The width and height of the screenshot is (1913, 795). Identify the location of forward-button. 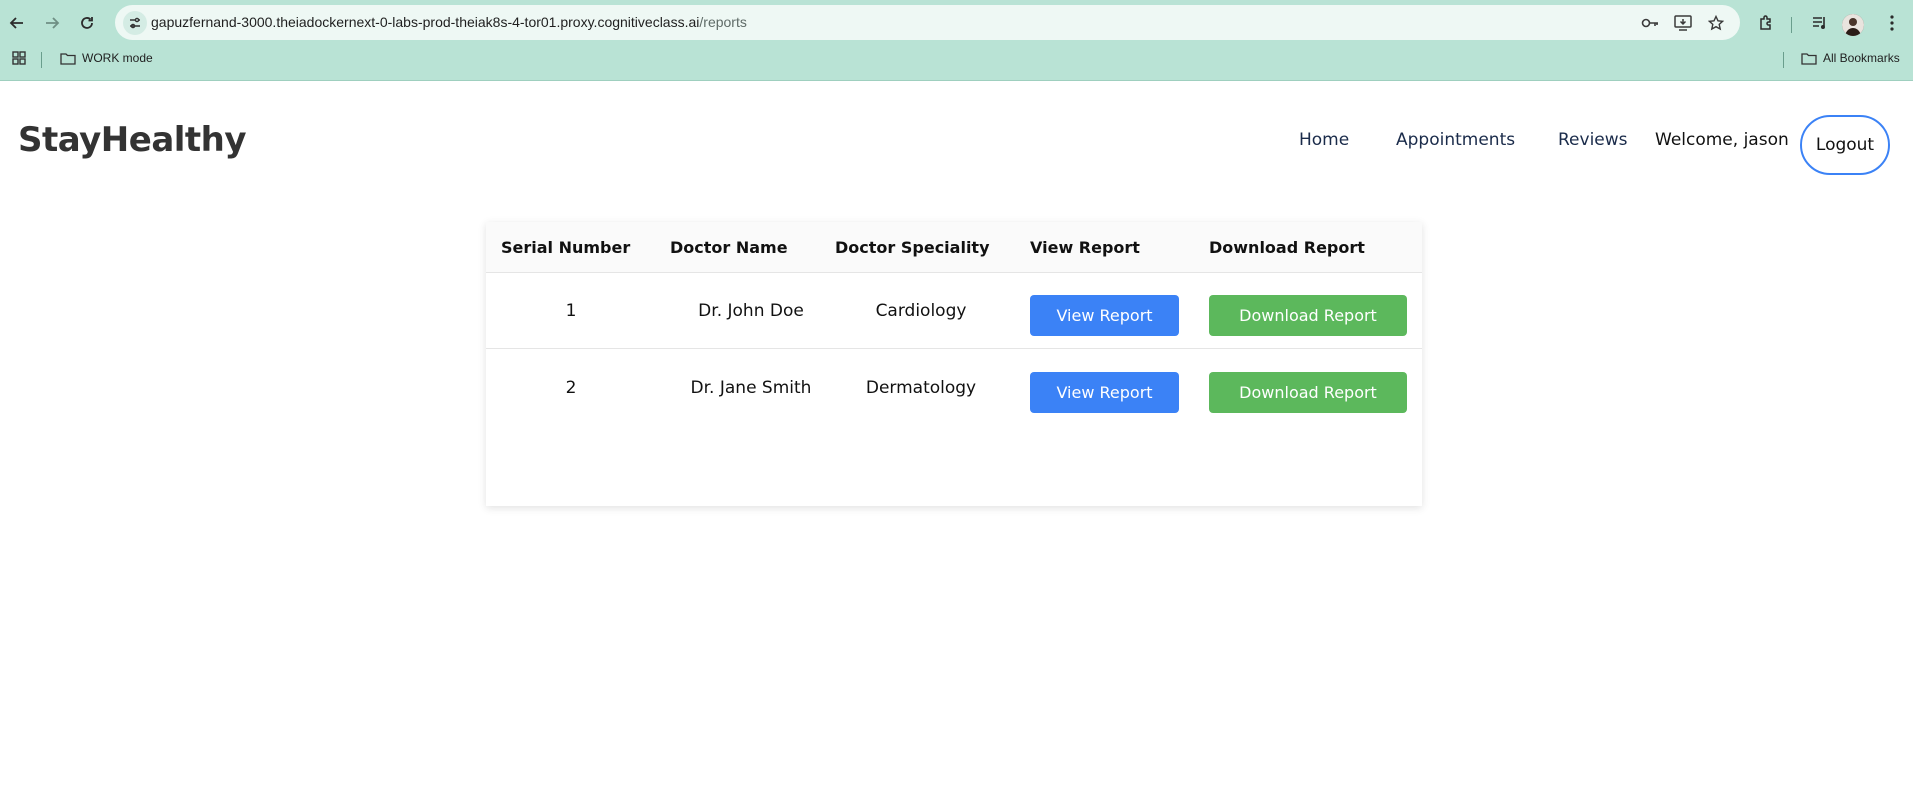
(52, 23).